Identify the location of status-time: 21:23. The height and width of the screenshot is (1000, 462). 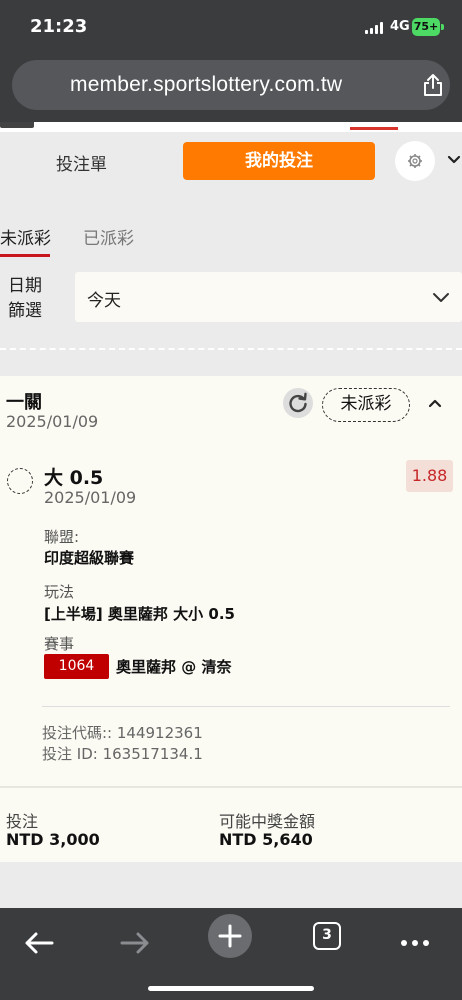
(59, 26).